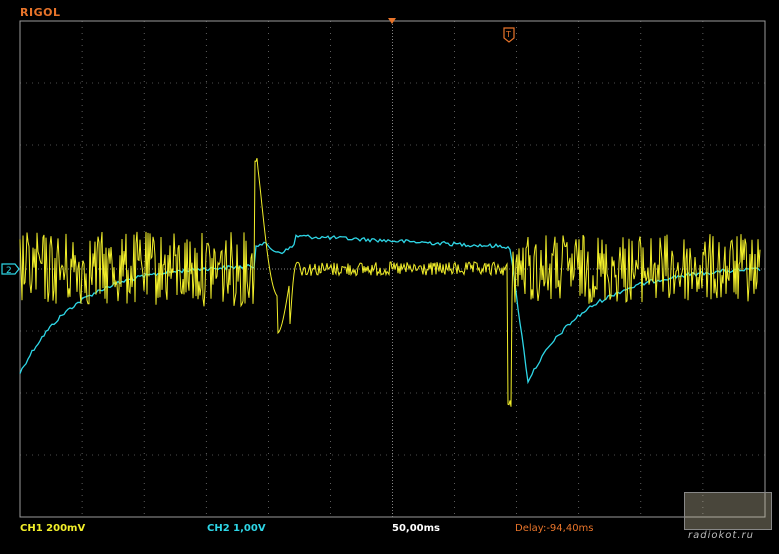 This screenshot has height=554, width=779. I want to click on ch2-scale-readout: CH2 1,00V, so click(236, 528).